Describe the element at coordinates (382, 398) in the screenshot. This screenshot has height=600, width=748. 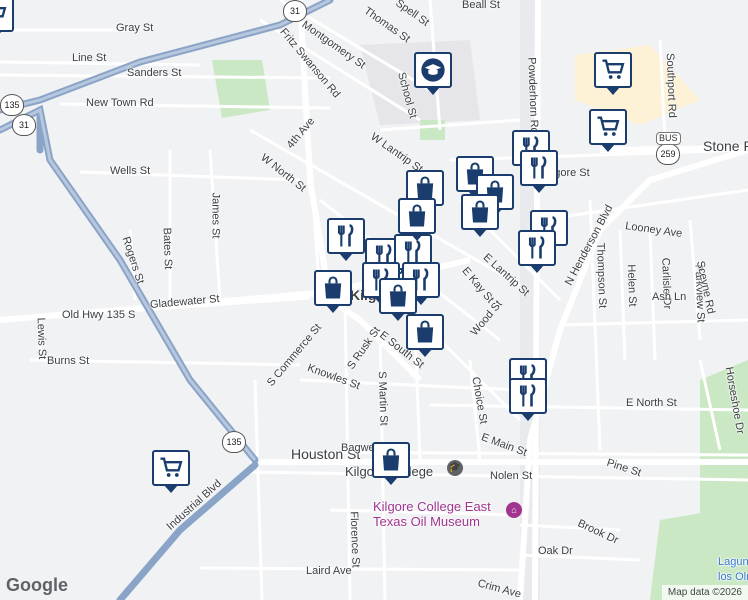
I see `street-label: S Martin St` at that location.